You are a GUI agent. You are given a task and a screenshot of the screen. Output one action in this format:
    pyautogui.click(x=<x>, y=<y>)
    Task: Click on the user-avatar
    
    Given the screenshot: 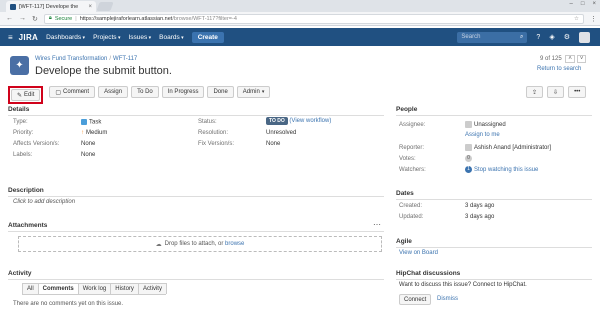 What is the action you would take?
    pyautogui.click(x=584, y=37)
    